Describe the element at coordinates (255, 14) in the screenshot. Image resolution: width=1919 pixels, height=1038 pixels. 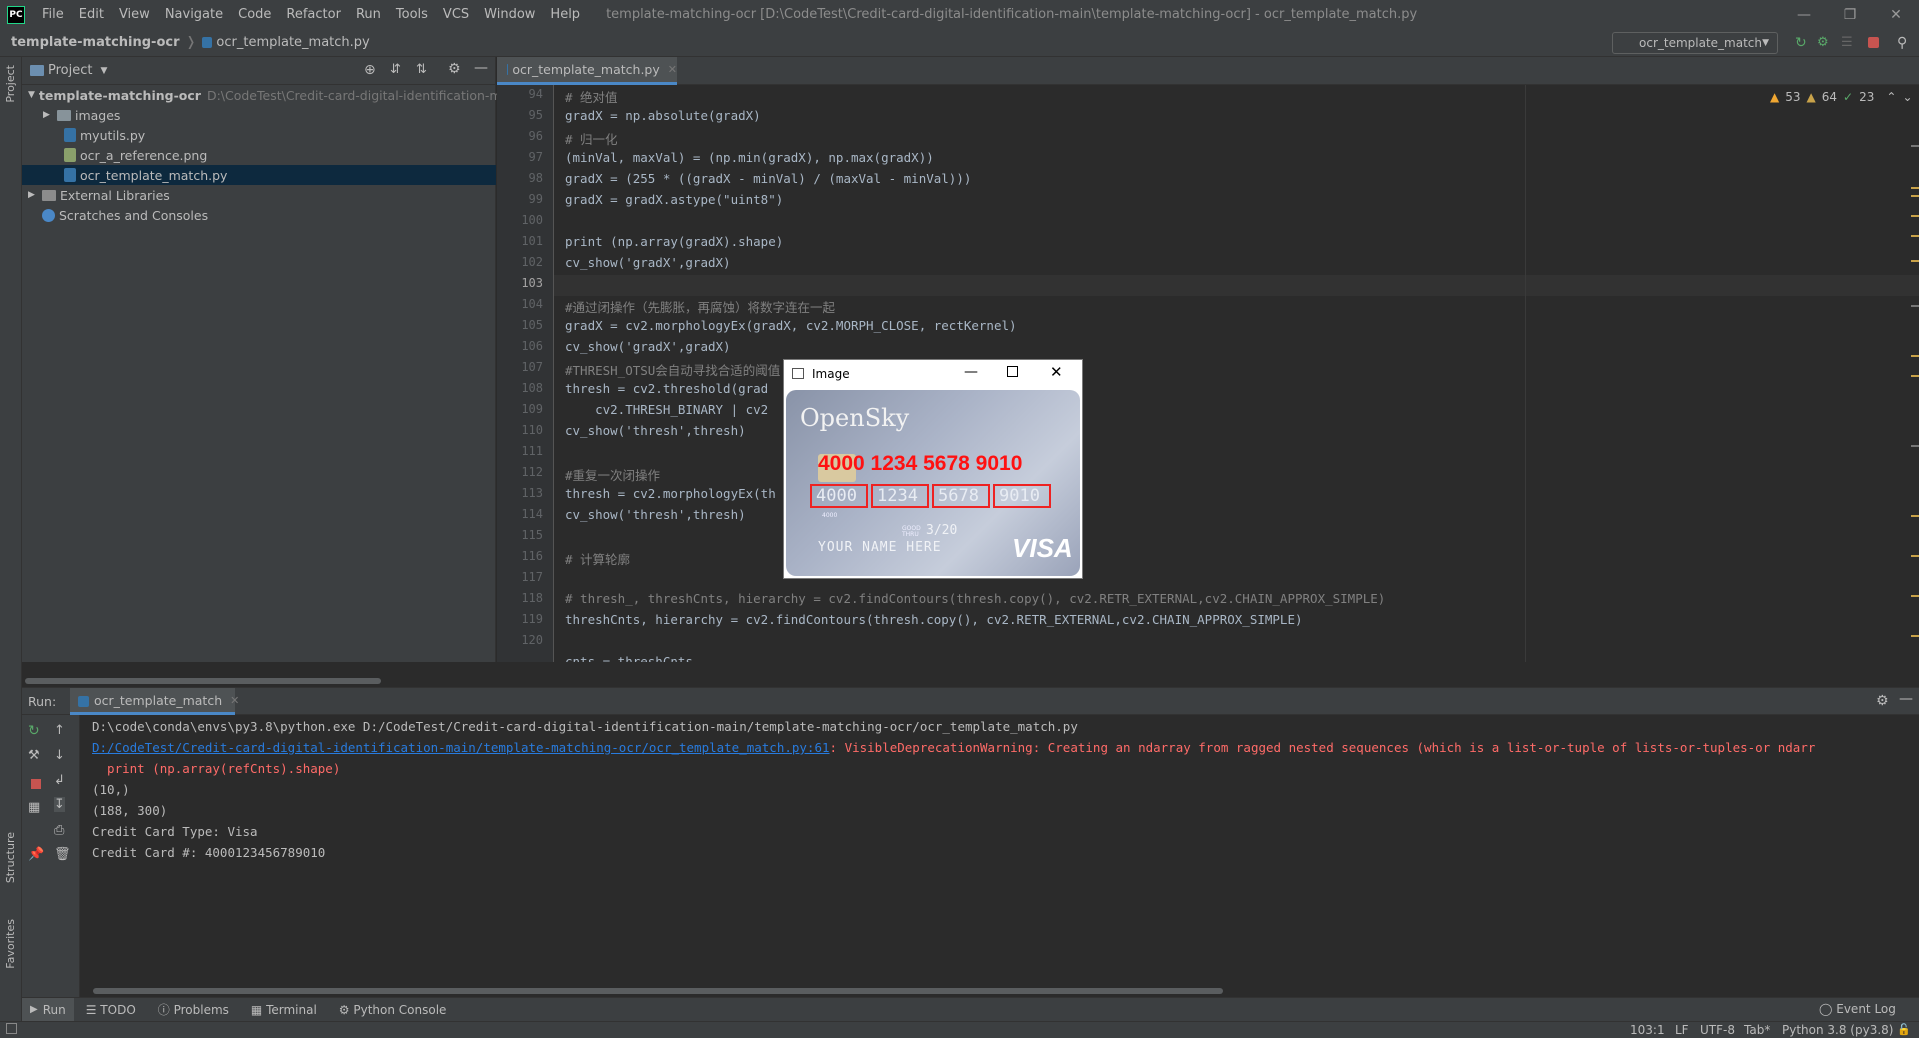
I see `menu-code: Code` at that location.